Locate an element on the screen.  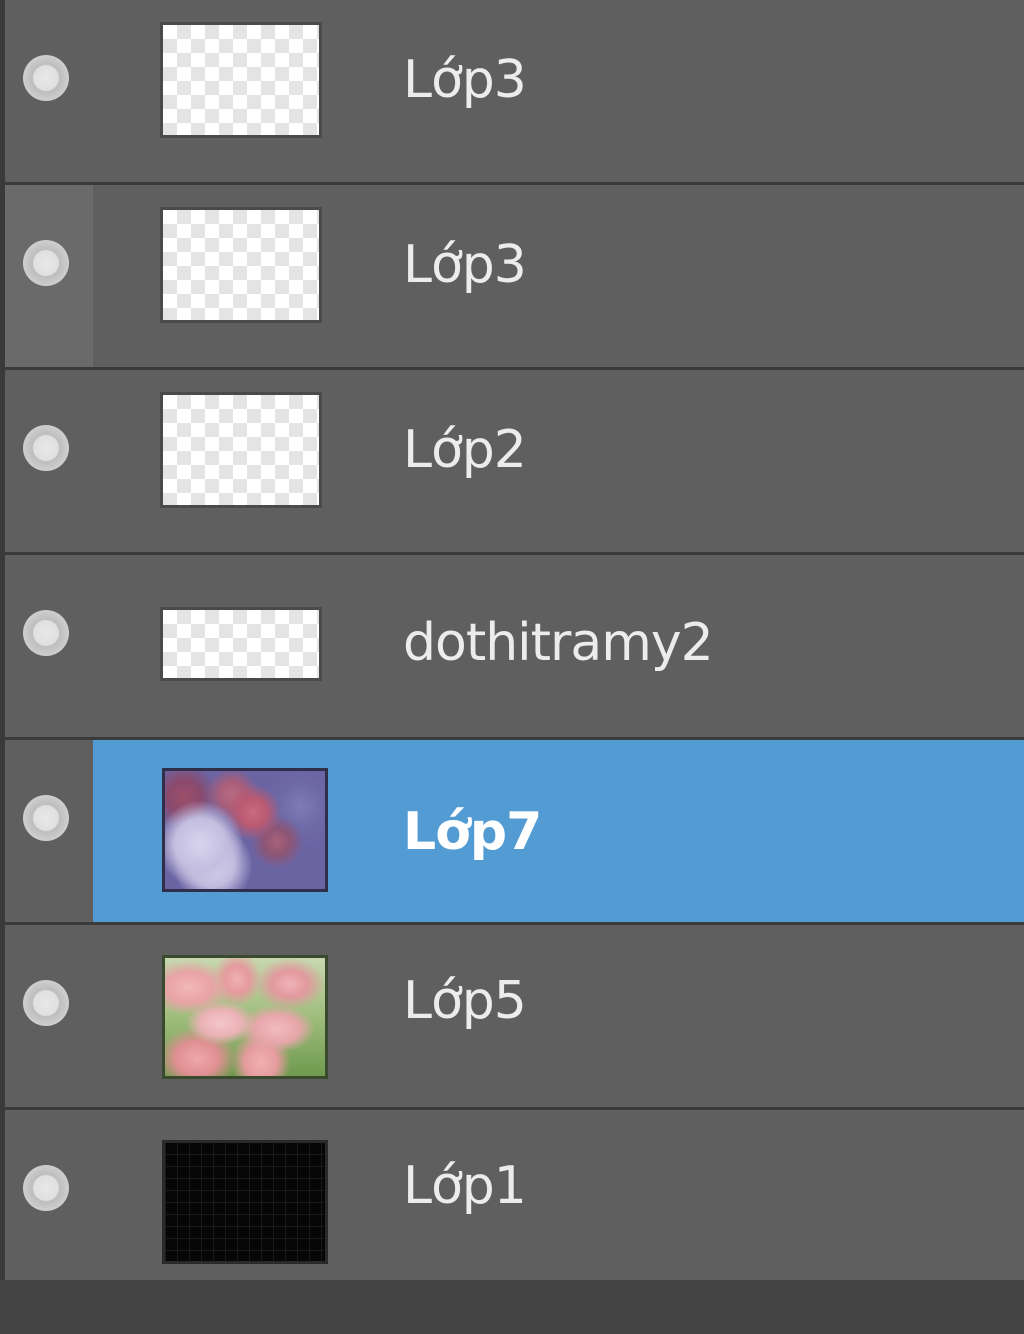
layer-row: Lớp5 is located at coordinates (512, 1017).